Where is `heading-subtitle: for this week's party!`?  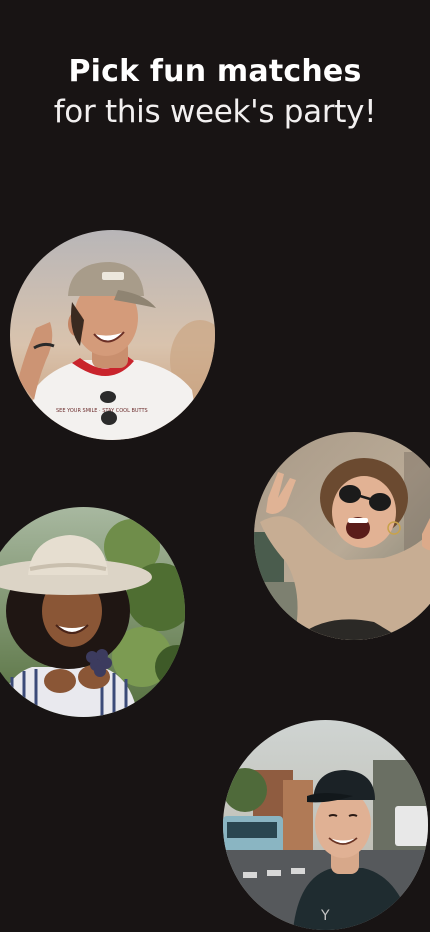
heading-subtitle: for this week's party! is located at coordinates (215, 112).